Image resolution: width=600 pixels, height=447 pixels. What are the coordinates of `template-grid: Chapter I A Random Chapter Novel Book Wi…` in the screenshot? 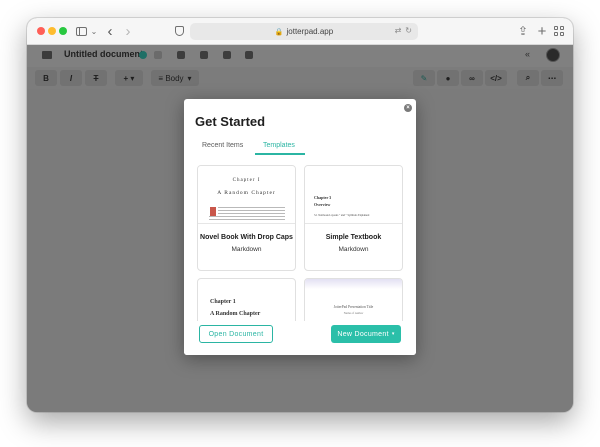 It's located at (300, 244).